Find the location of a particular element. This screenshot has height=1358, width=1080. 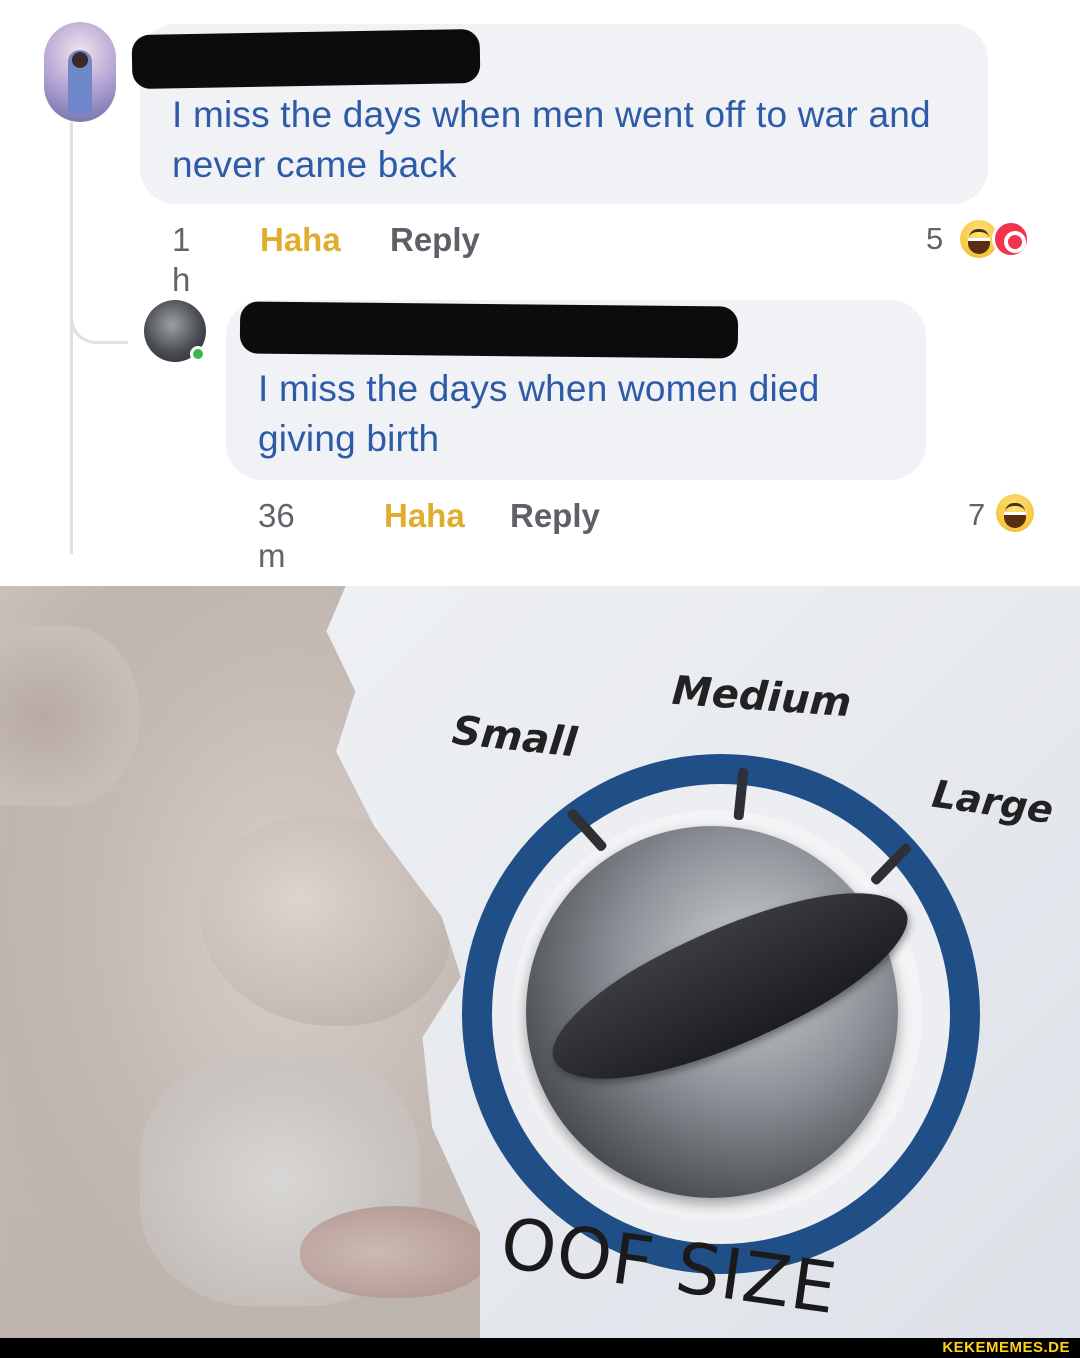

watermark: KEKEMEMES.DE is located at coordinates (1006, 1347).